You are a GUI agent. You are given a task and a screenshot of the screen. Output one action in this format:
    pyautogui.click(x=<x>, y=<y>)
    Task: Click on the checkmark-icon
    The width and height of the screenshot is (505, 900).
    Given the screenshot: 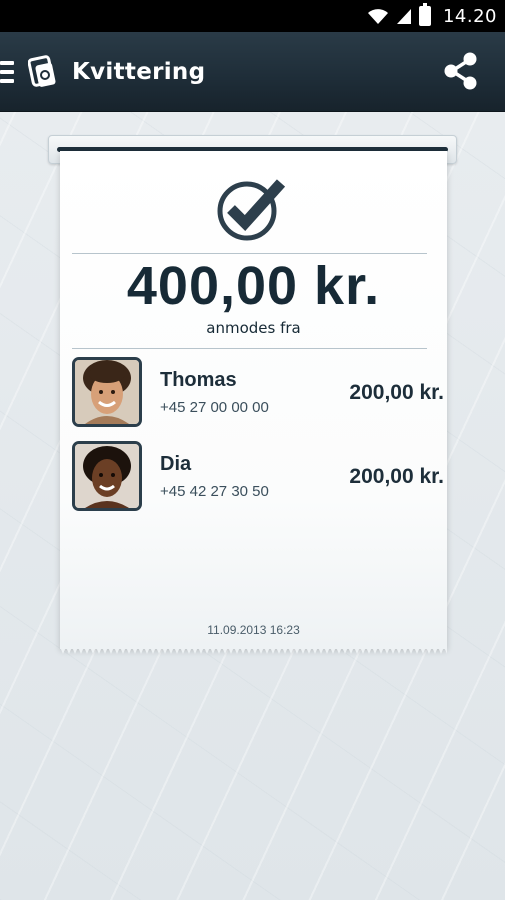 What is the action you would take?
    pyautogui.click(x=251, y=210)
    